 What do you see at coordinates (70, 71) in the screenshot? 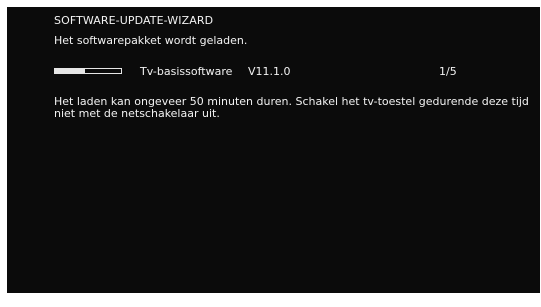
I see `progress-bar-fill` at bounding box center [70, 71].